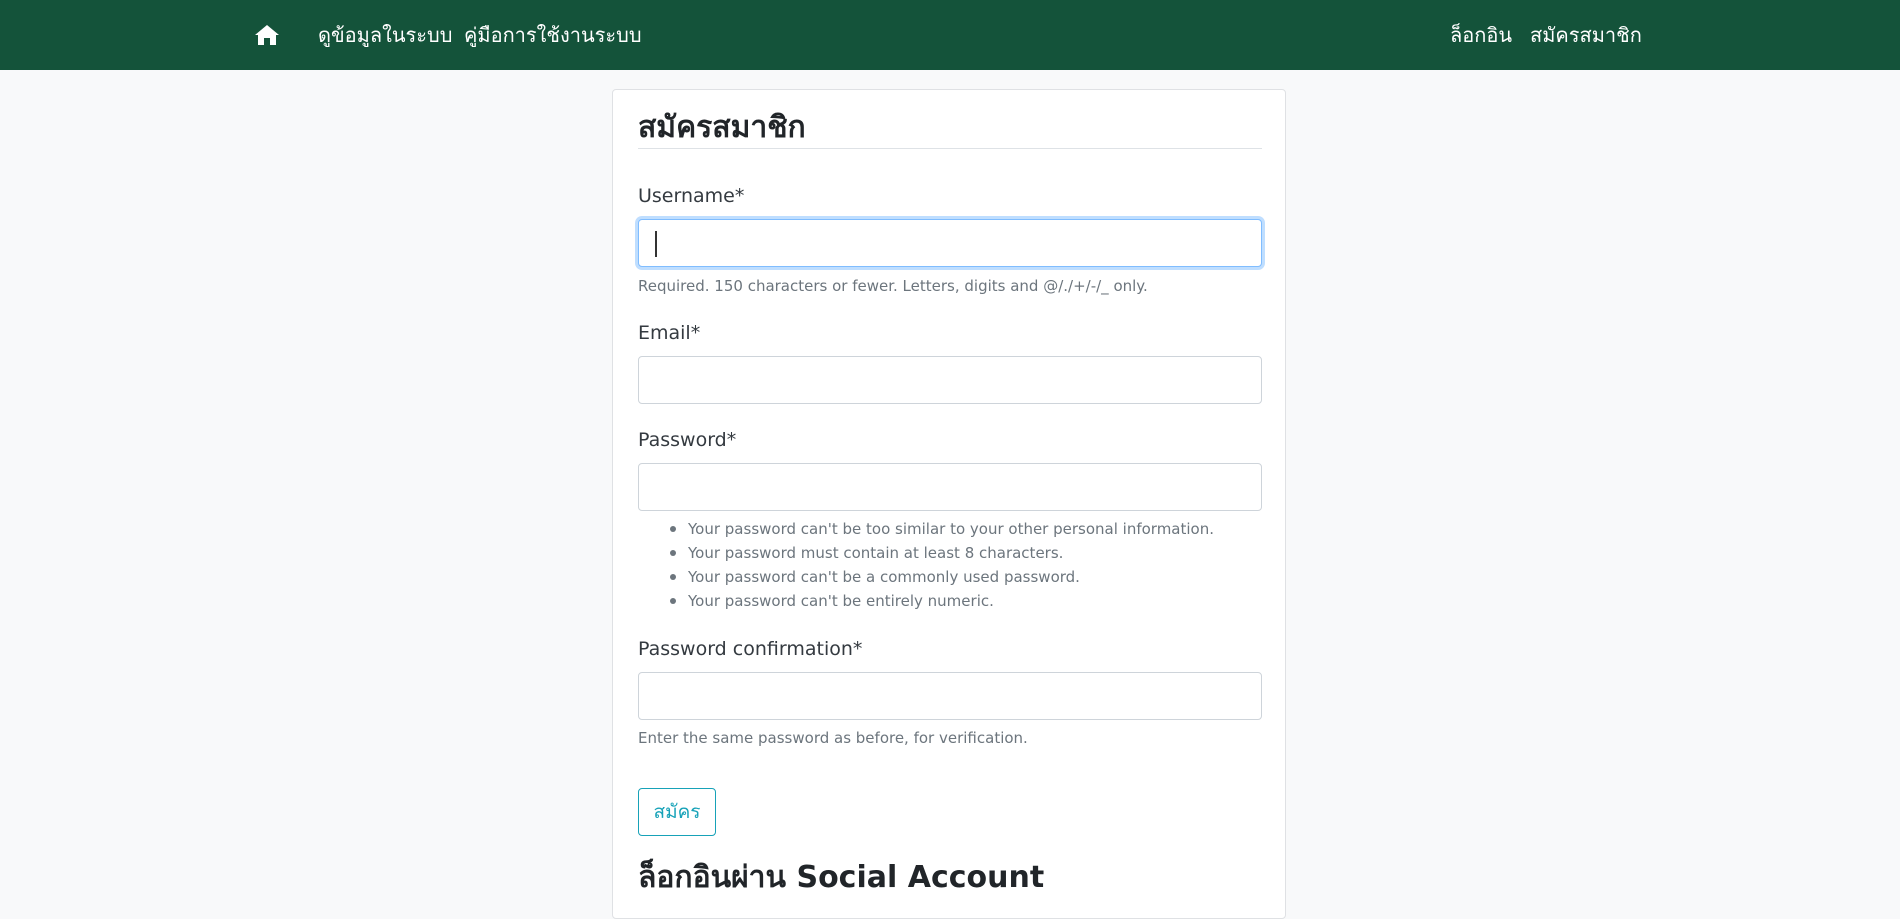  What do you see at coordinates (669, 333) in the screenshot?
I see `email-label: Email*` at bounding box center [669, 333].